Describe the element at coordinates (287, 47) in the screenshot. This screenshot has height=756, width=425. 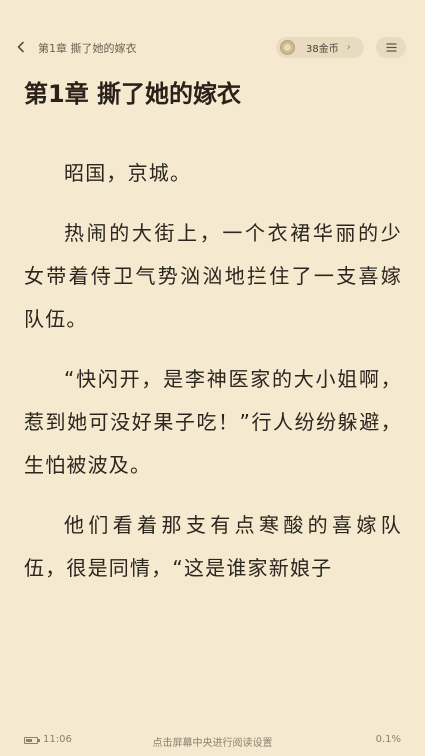
I see `coin-icon` at that location.